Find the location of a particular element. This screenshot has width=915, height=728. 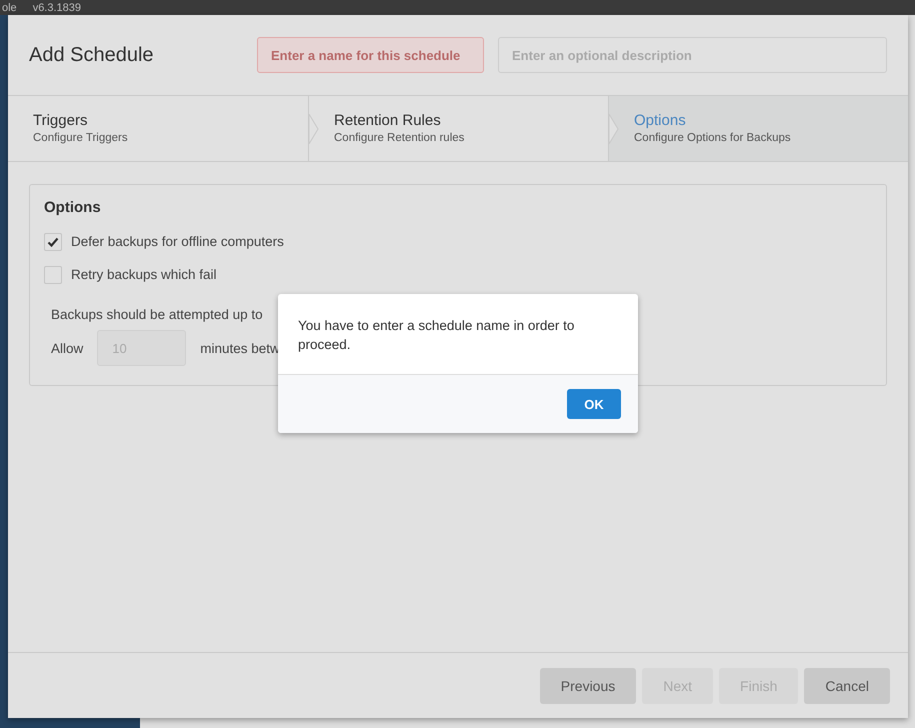

check-icon is located at coordinates (53, 242).